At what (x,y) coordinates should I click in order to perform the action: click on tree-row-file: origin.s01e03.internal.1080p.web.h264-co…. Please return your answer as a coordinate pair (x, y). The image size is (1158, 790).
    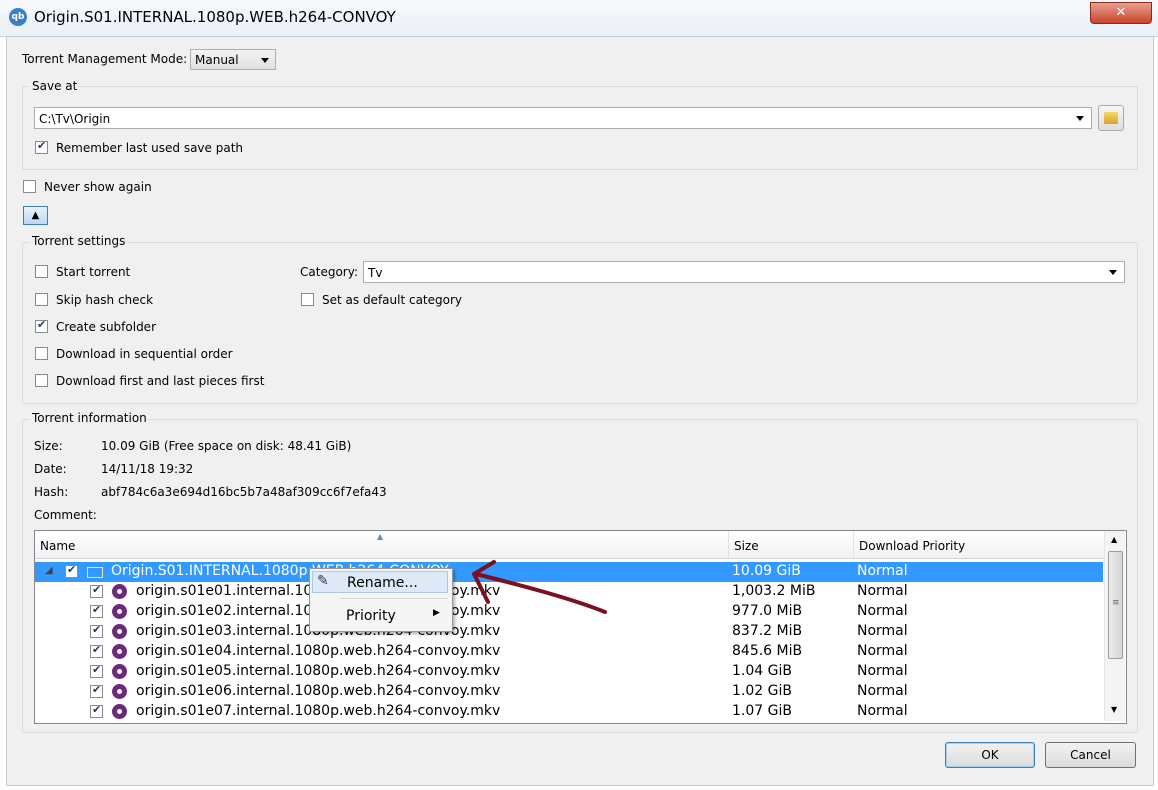
    Looking at the image, I should click on (569, 632).